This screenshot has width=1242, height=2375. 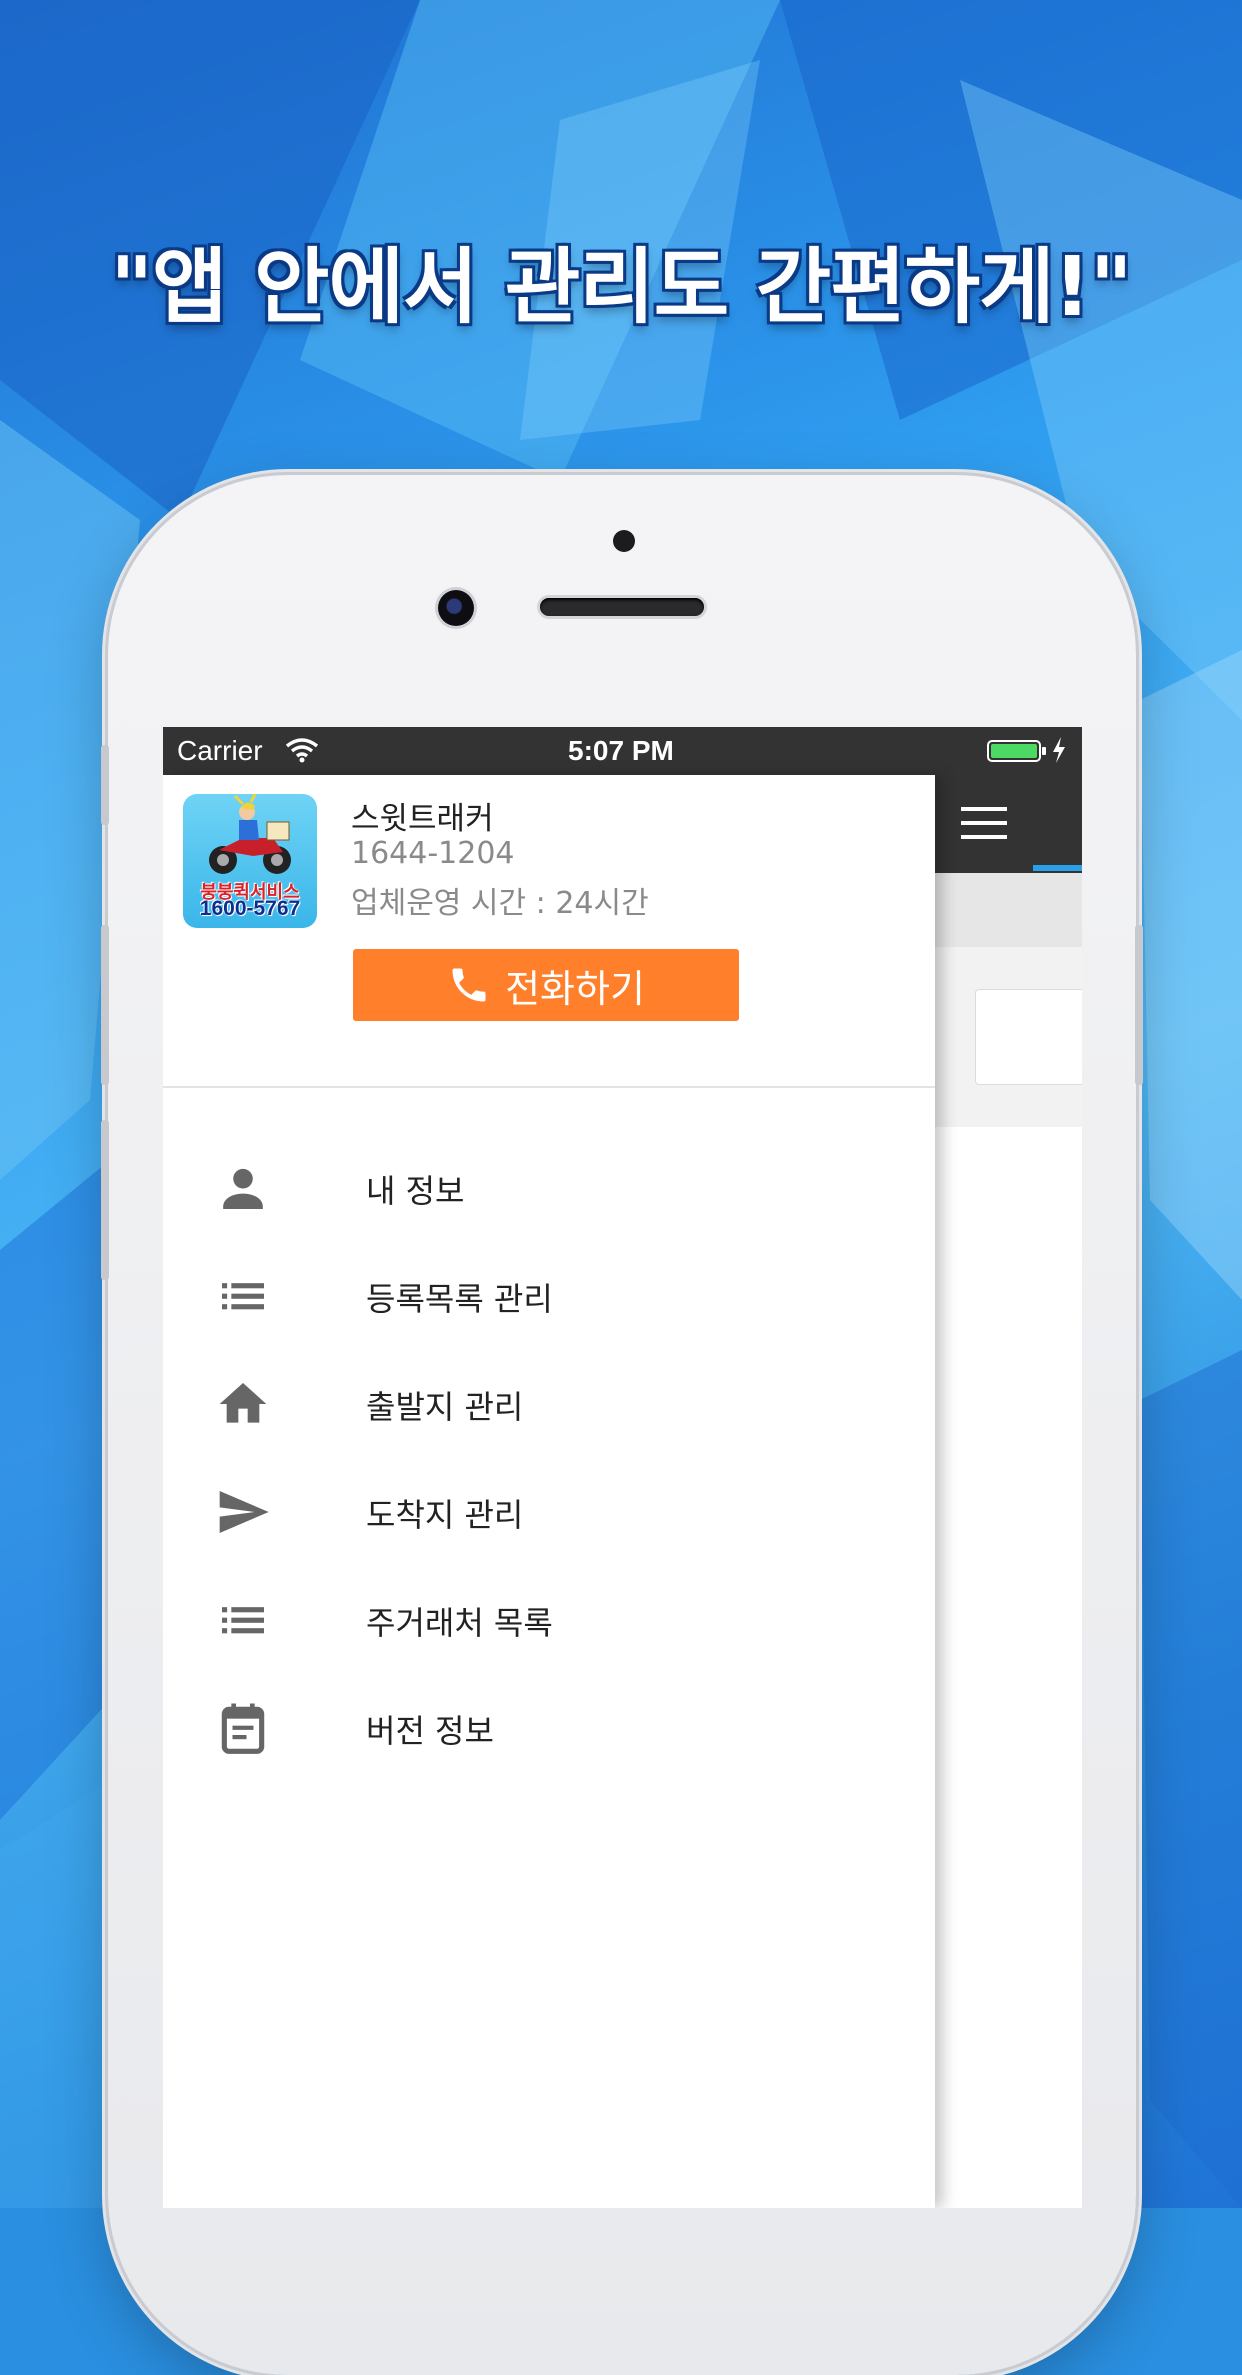 What do you see at coordinates (549, 1726) in the screenshot?
I see `menu-item-version-info: 버전 정보` at bounding box center [549, 1726].